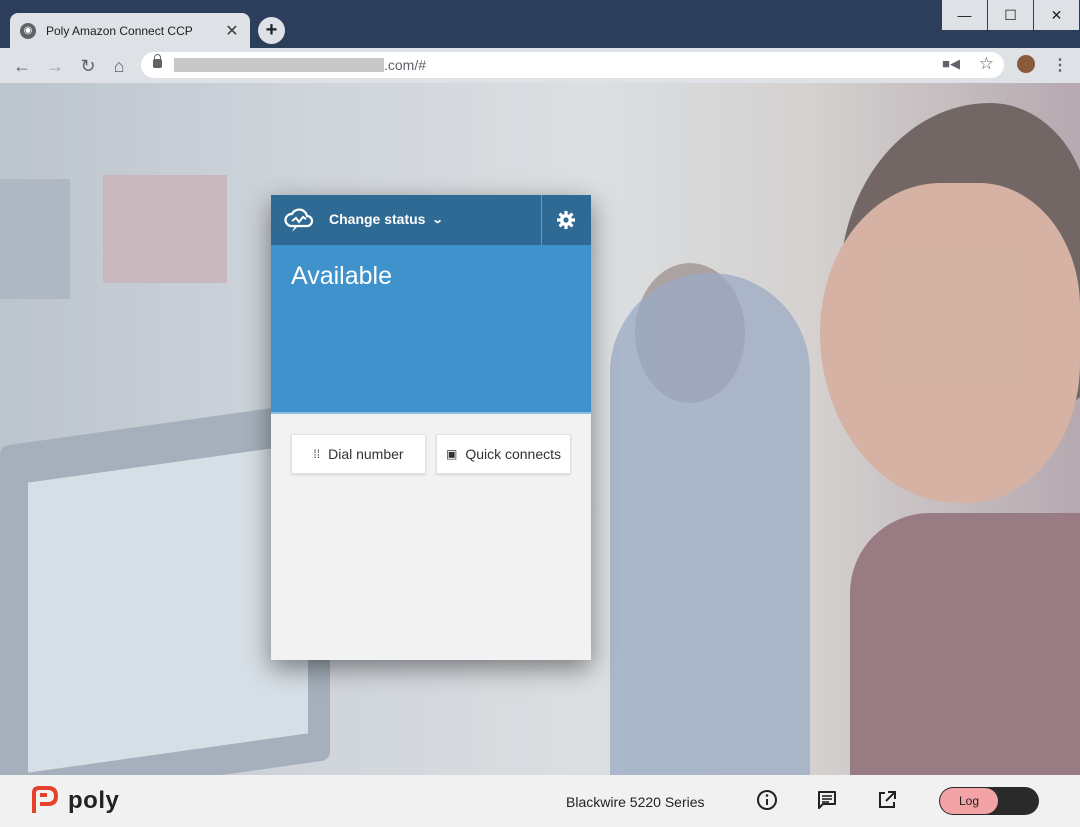 This screenshot has height=827, width=1080. What do you see at coordinates (88, 66) in the screenshot?
I see `reload-icon: ↻` at bounding box center [88, 66].